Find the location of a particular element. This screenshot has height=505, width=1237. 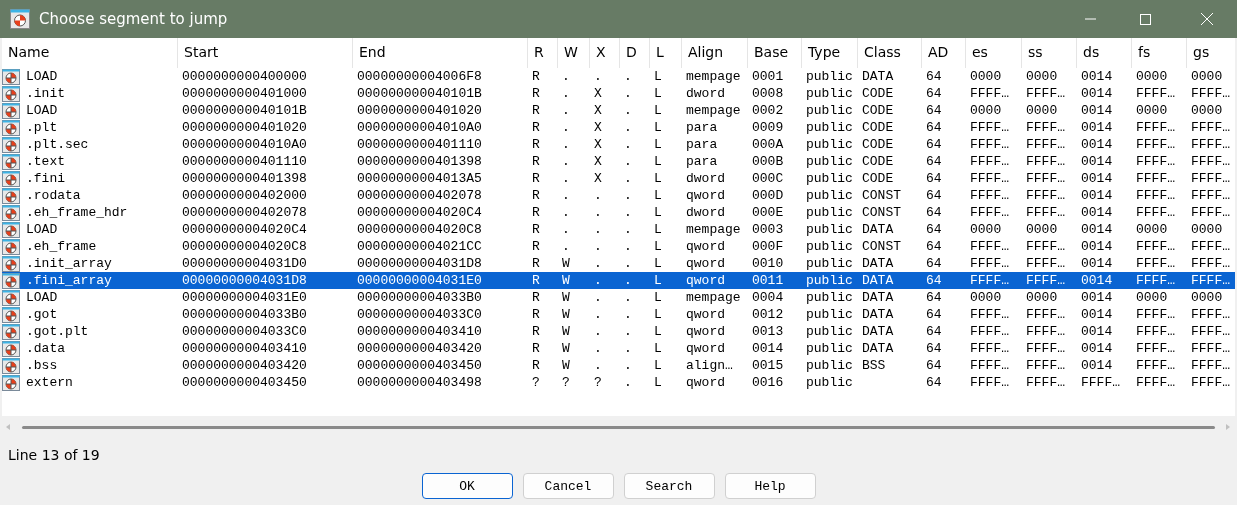

column-header: ss is located at coordinates (1049, 53).